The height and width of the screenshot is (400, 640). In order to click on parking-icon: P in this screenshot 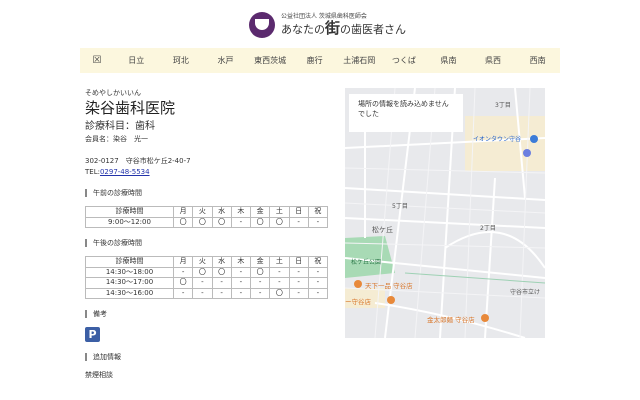, I will do `click(92, 334)`.